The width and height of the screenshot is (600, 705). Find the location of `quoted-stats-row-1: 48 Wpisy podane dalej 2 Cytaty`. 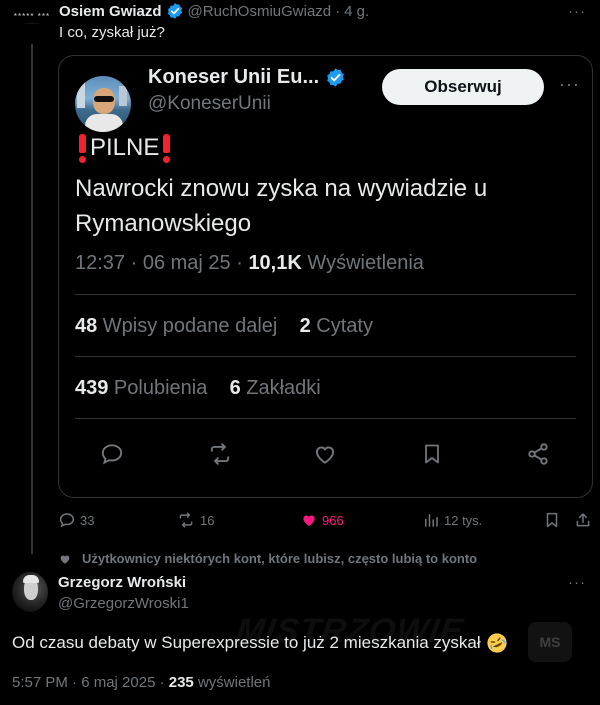

quoted-stats-row-1: 48 Wpisy podane dalej 2 Cytaty is located at coordinates (224, 326).